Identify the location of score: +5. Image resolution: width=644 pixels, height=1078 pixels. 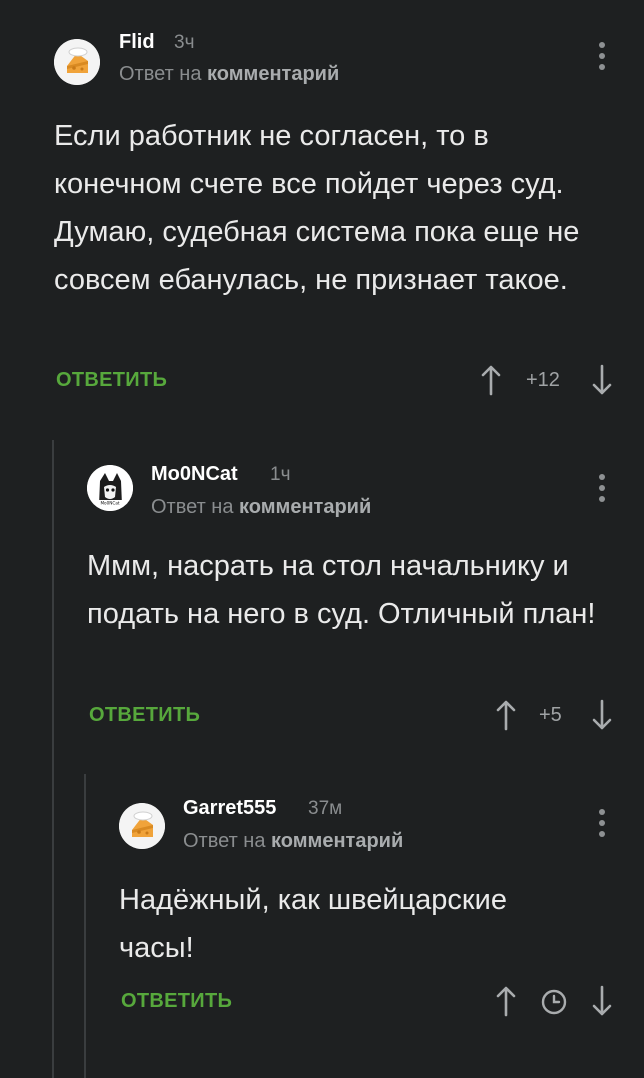
(550, 715).